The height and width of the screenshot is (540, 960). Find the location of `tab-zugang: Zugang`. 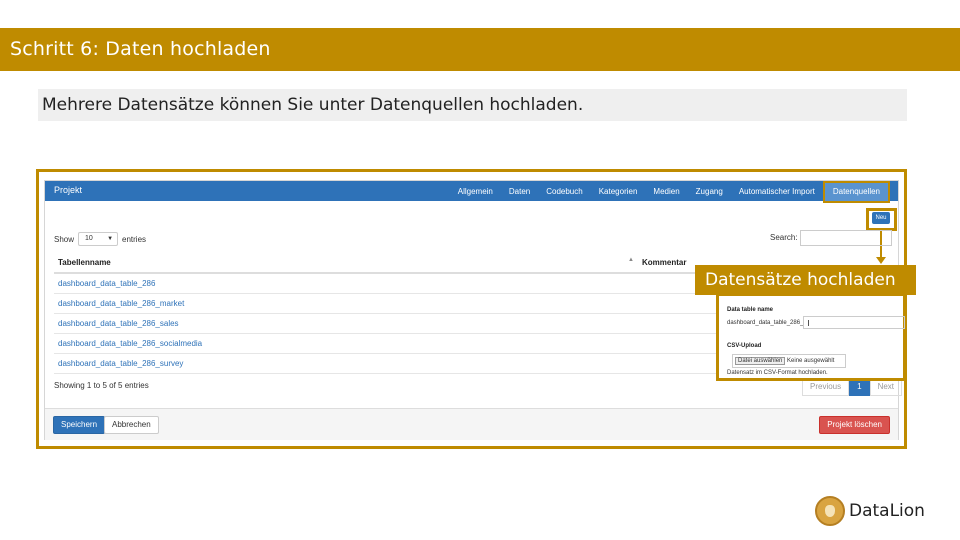

tab-zugang: Zugang is located at coordinates (709, 191).